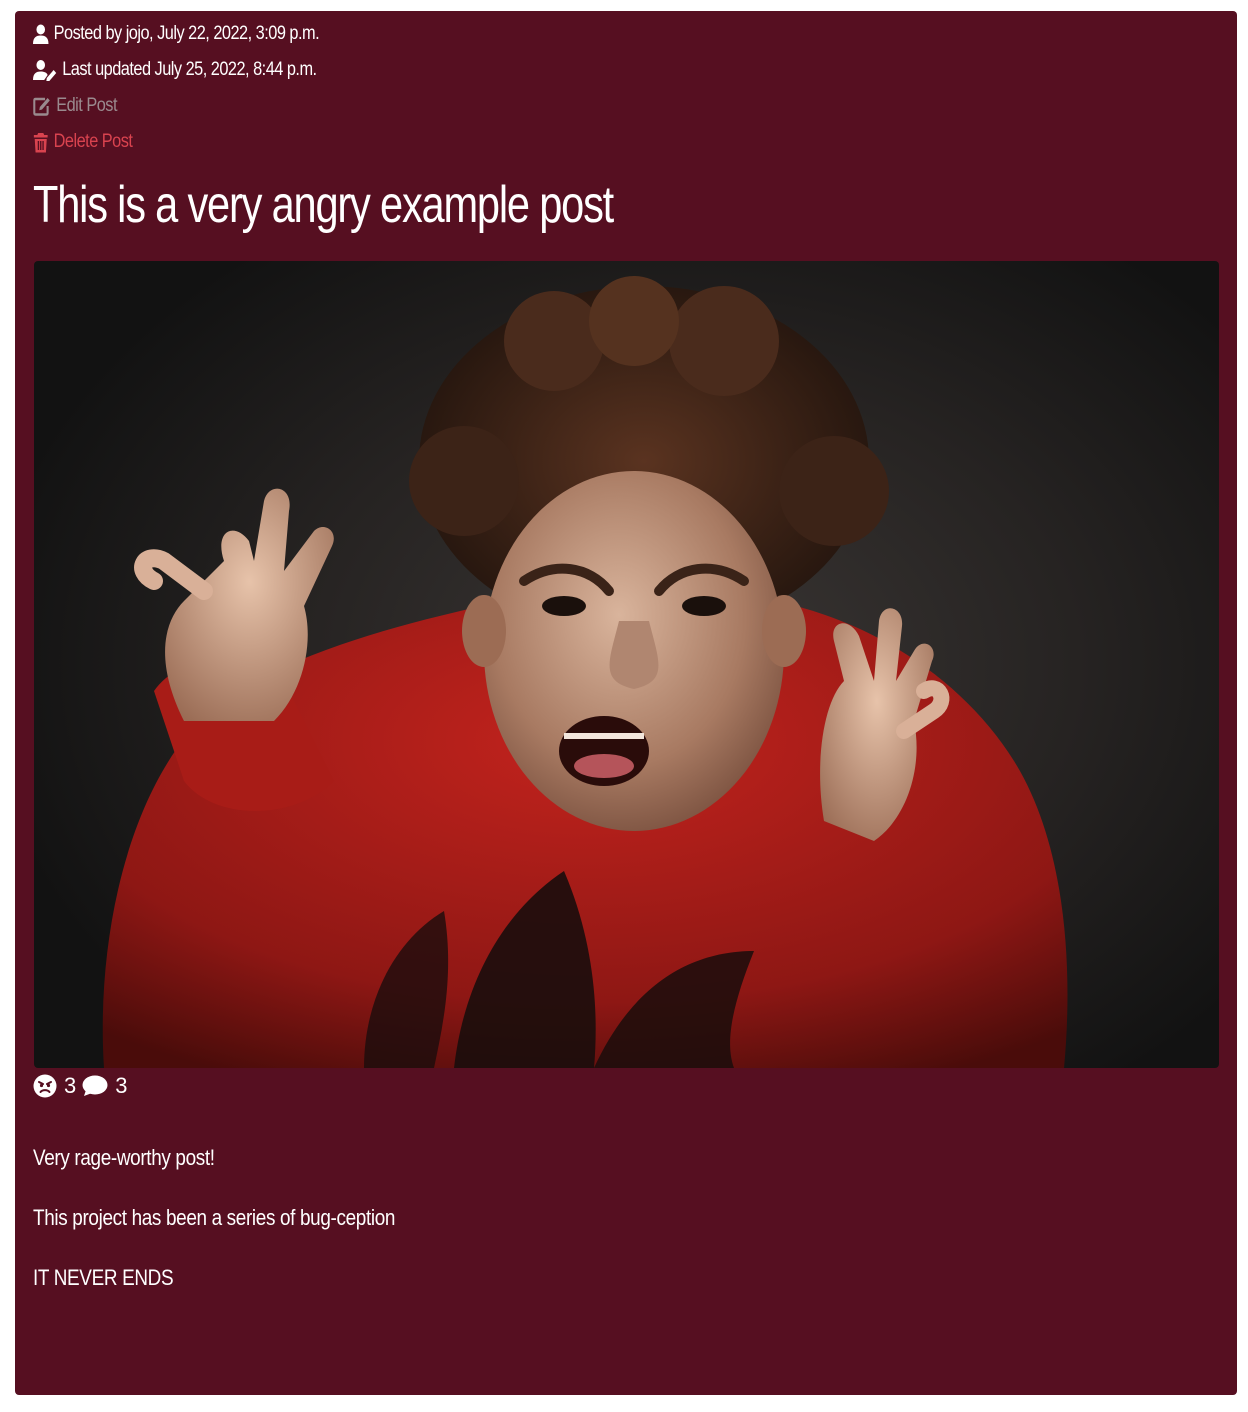 This screenshot has width=1248, height=1412. Describe the element at coordinates (186, 33) in the screenshot. I see `posted-by-text: Posted by jojo, July 22, 2022, 3:09 p.m.` at that location.